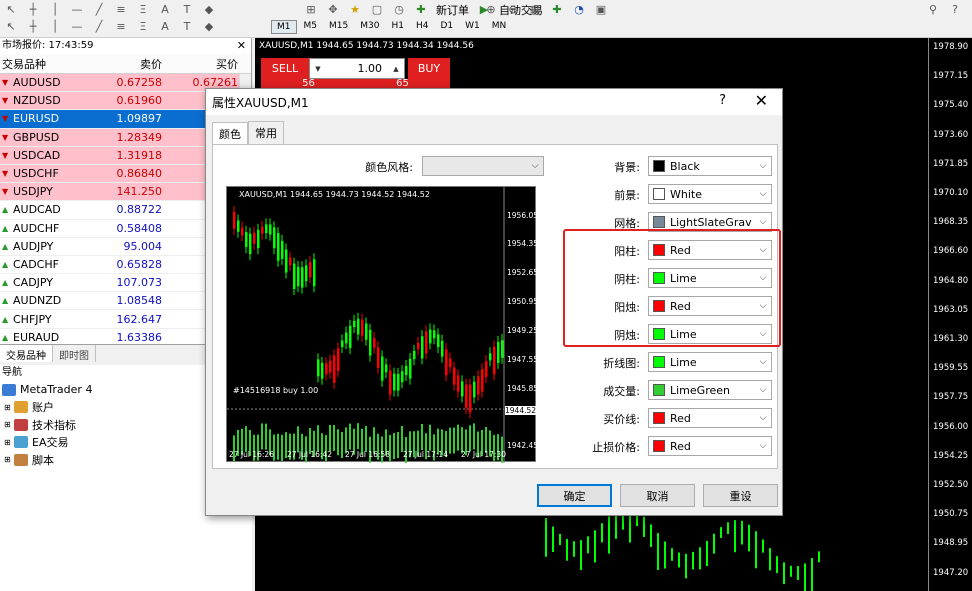 Image resolution: width=972 pixels, height=591 pixels. Describe the element at coordinates (369, 27) in the screenshot. I see `timeframe-m30-button: M30` at that location.